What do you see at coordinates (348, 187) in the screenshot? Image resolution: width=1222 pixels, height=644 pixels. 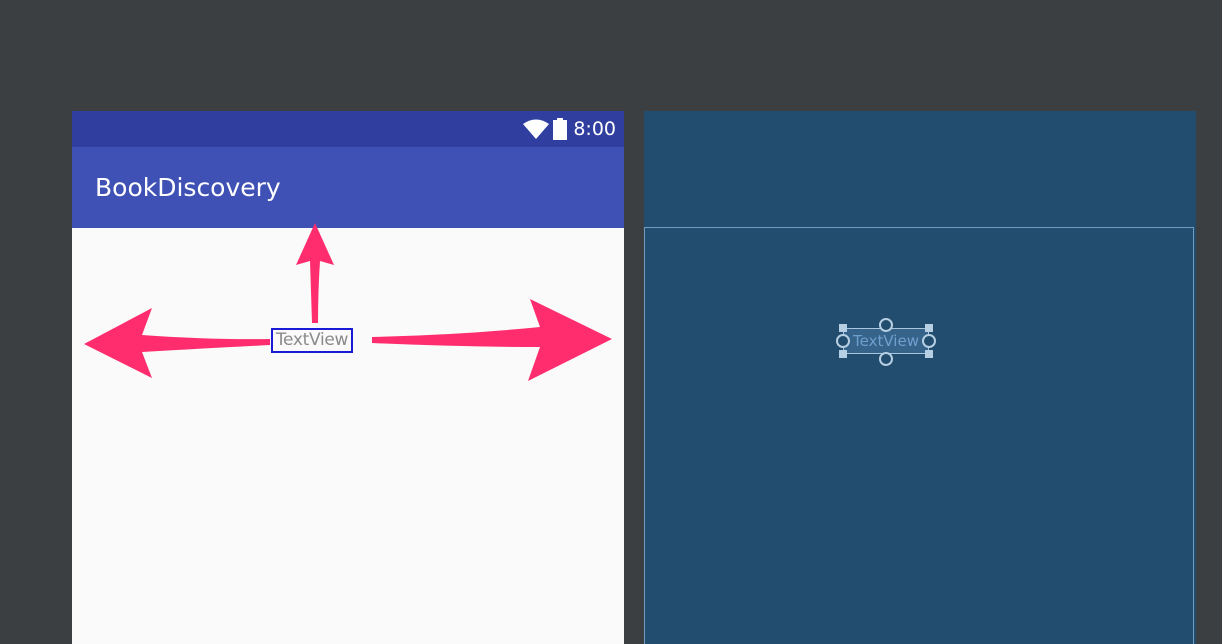 I see `app-bar: BookDiscovery` at bounding box center [348, 187].